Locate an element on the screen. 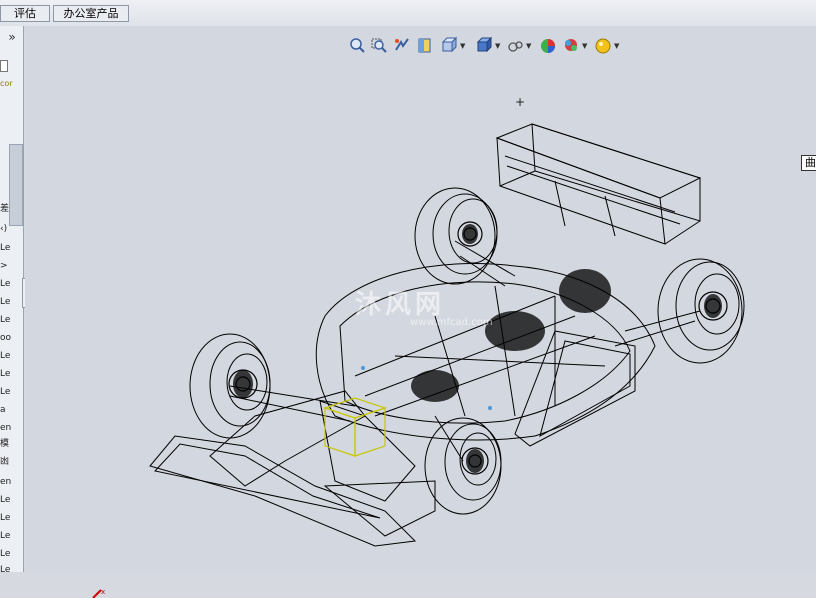  tree-item: ‹) is located at coordinates (3, 229).